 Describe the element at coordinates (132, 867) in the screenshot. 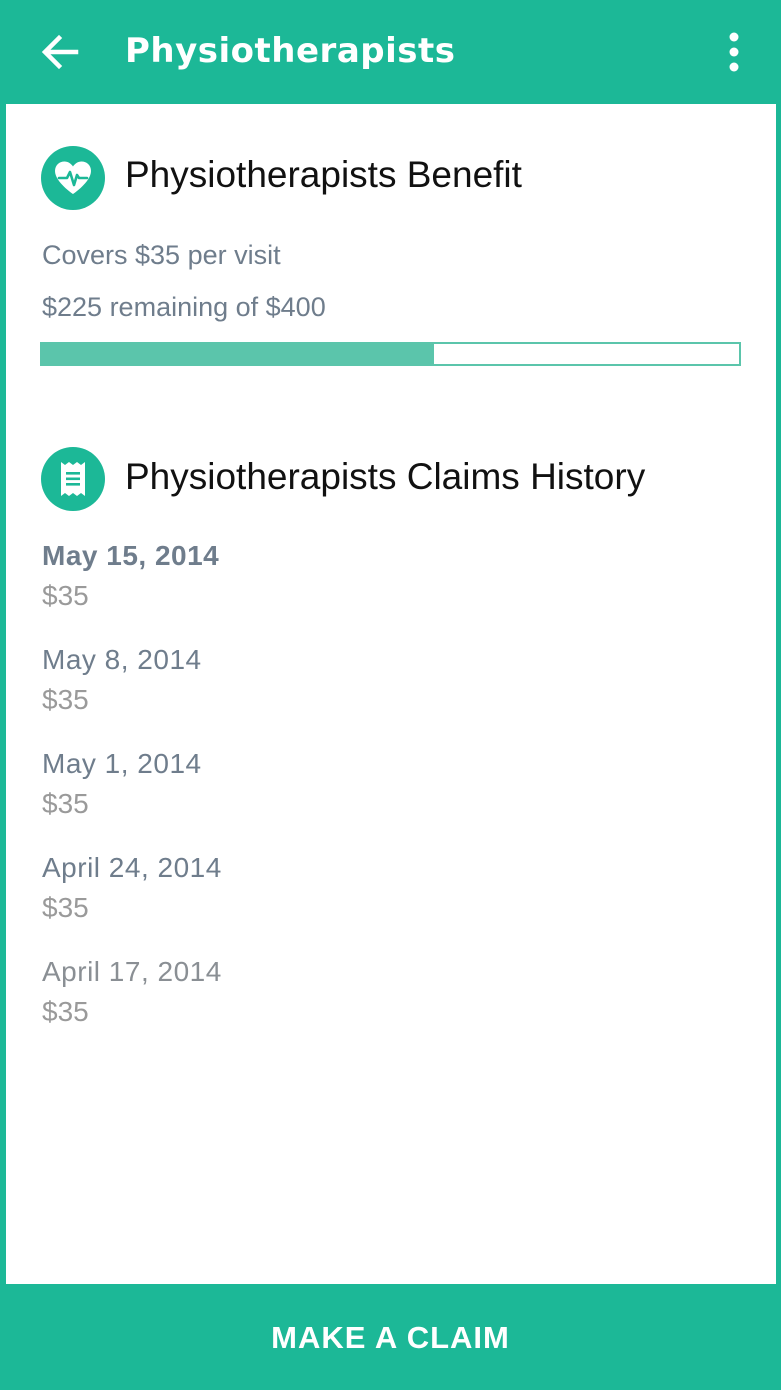

I see `claim-date: April 24, 2014` at that location.